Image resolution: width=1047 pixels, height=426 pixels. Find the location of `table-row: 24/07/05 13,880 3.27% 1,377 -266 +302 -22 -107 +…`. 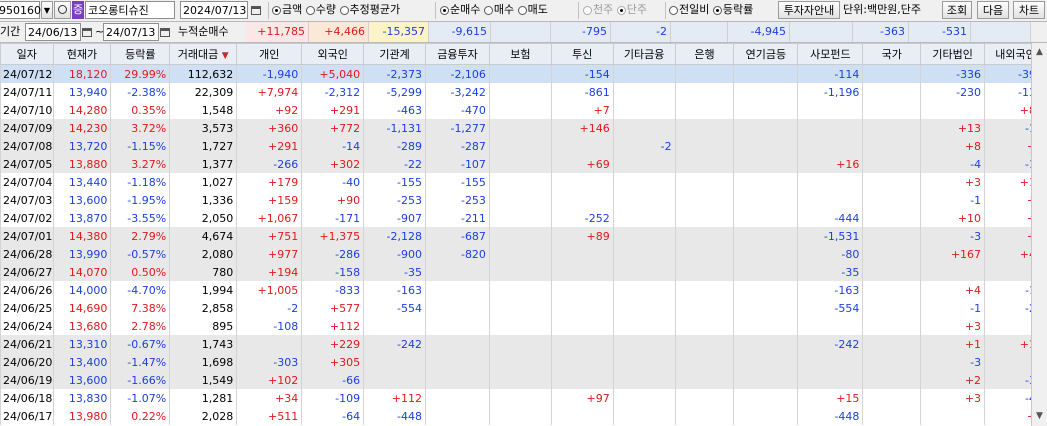

table-row: 24/07/05 13,880 3.27% 1,377 -266 +302 -22 -107 +… is located at coordinates (523, 164).